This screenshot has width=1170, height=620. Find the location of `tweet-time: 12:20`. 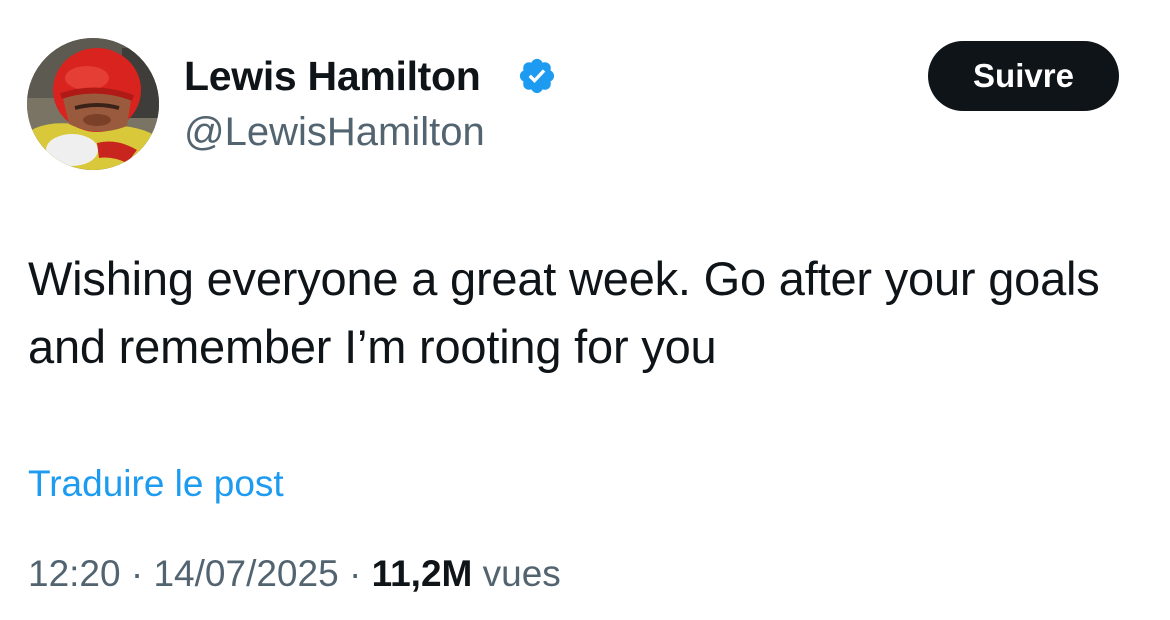

tweet-time: 12:20 is located at coordinates (74, 573).